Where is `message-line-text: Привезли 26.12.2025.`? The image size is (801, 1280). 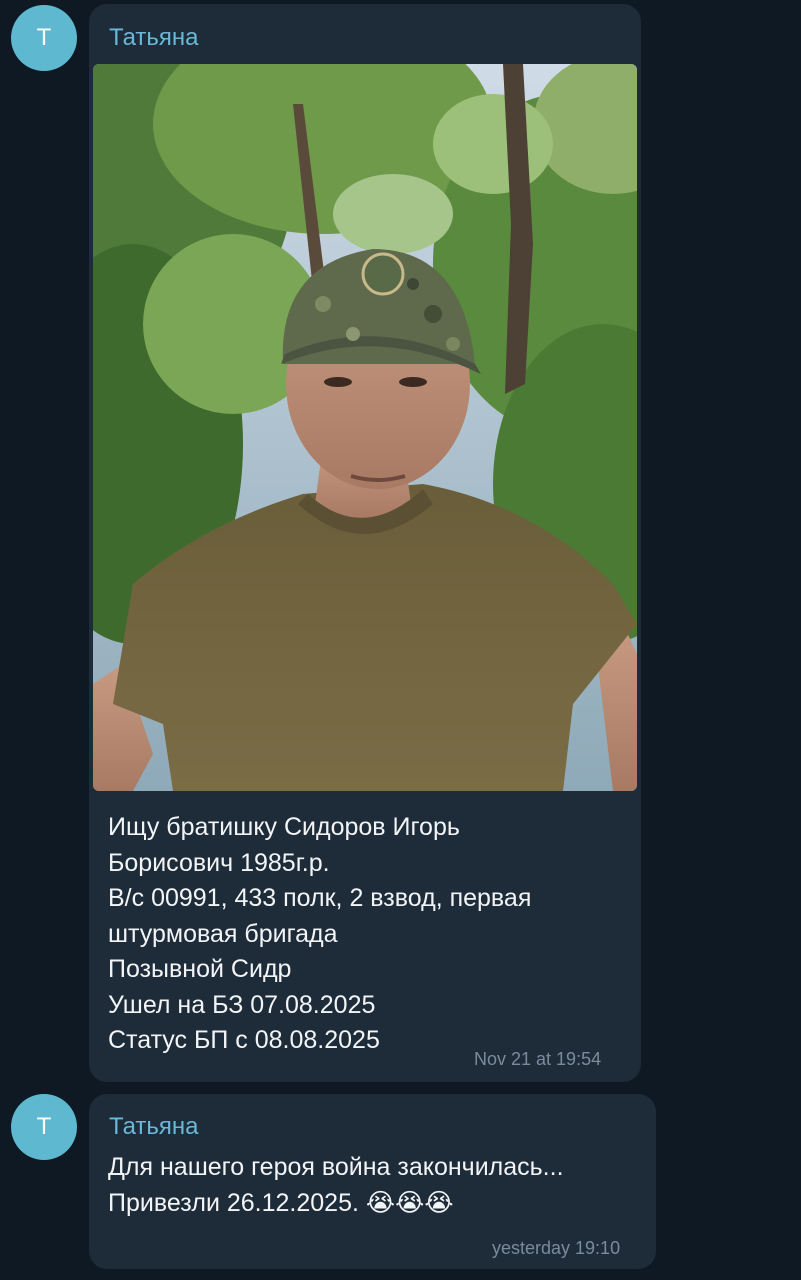 message-line-text: Привезли 26.12.2025. is located at coordinates (237, 1202).